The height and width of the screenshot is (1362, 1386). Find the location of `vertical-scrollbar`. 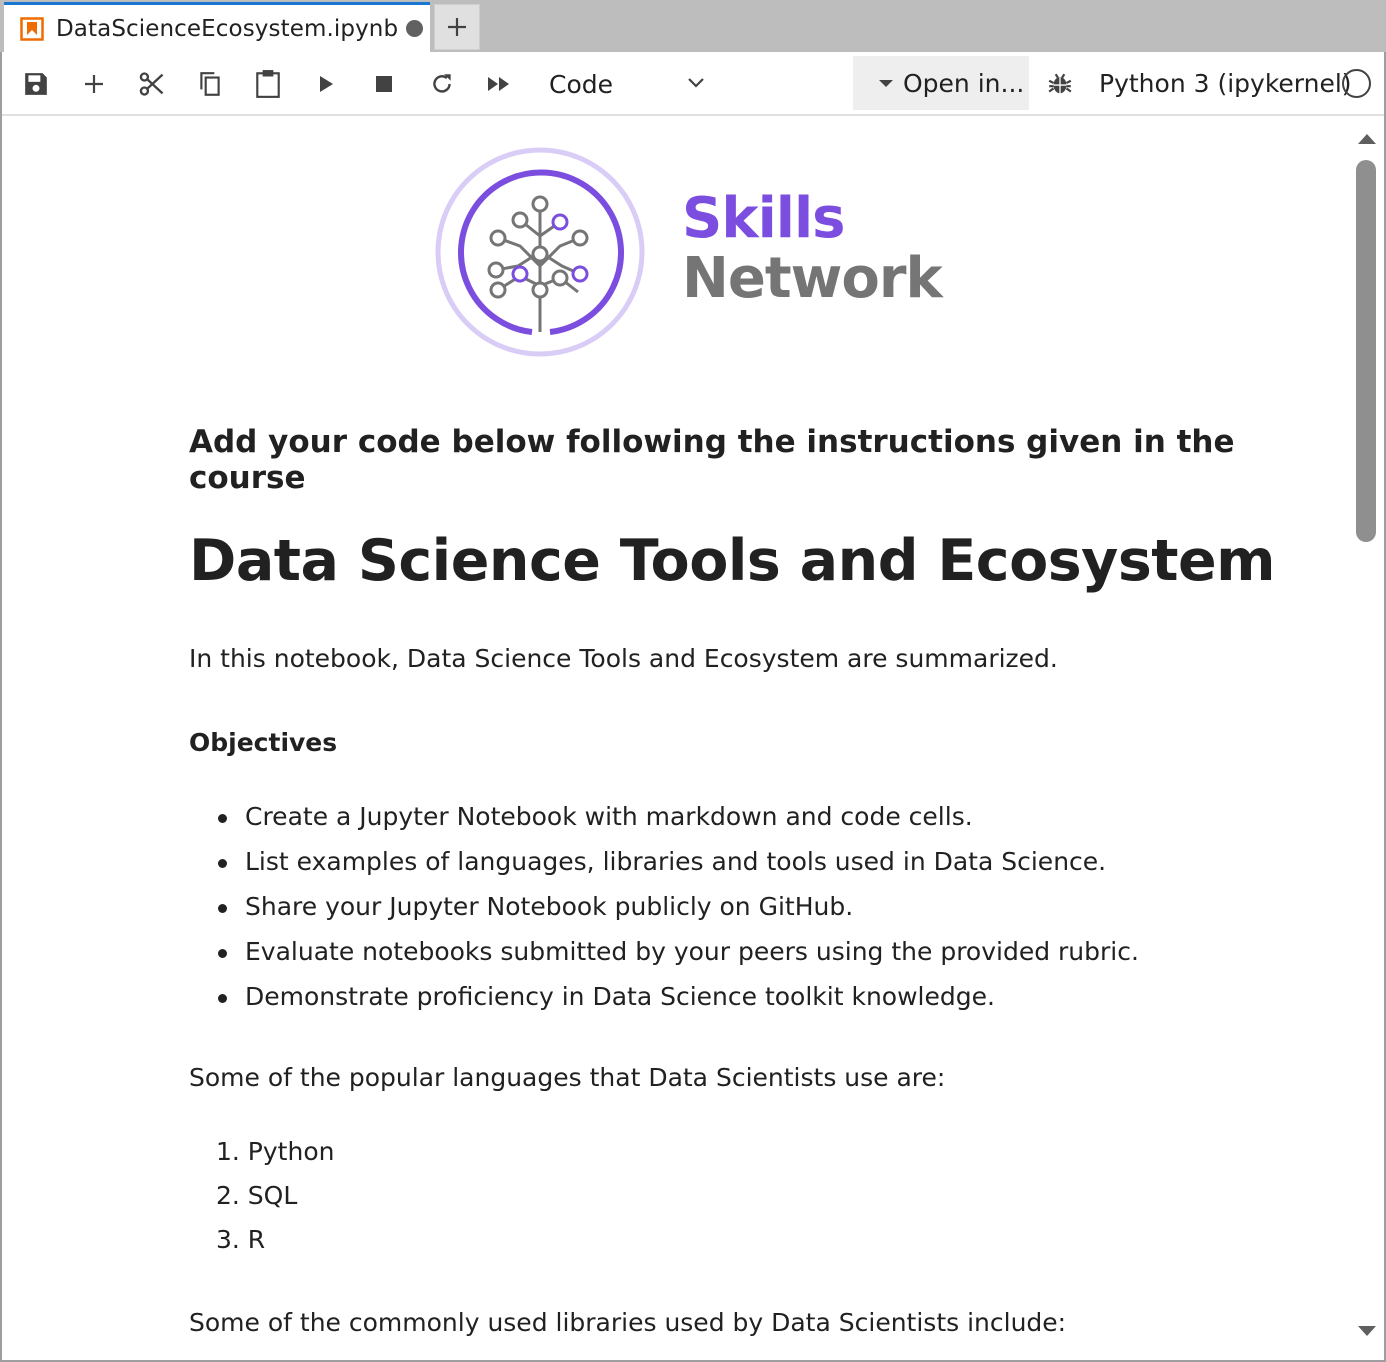

vertical-scrollbar is located at coordinates (1367, 737).